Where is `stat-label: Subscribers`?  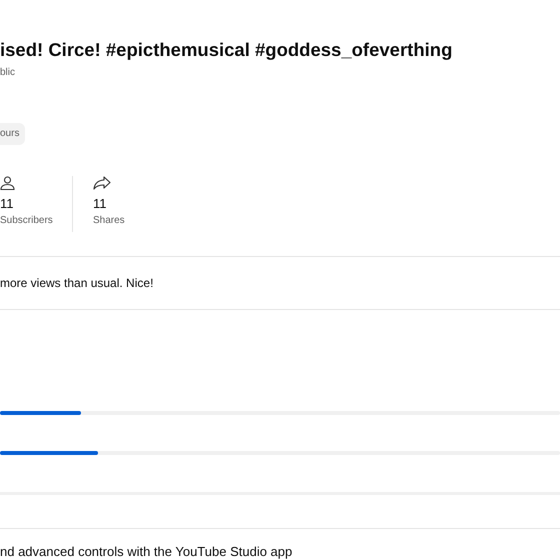
stat-label: Subscribers is located at coordinates (26, 221).